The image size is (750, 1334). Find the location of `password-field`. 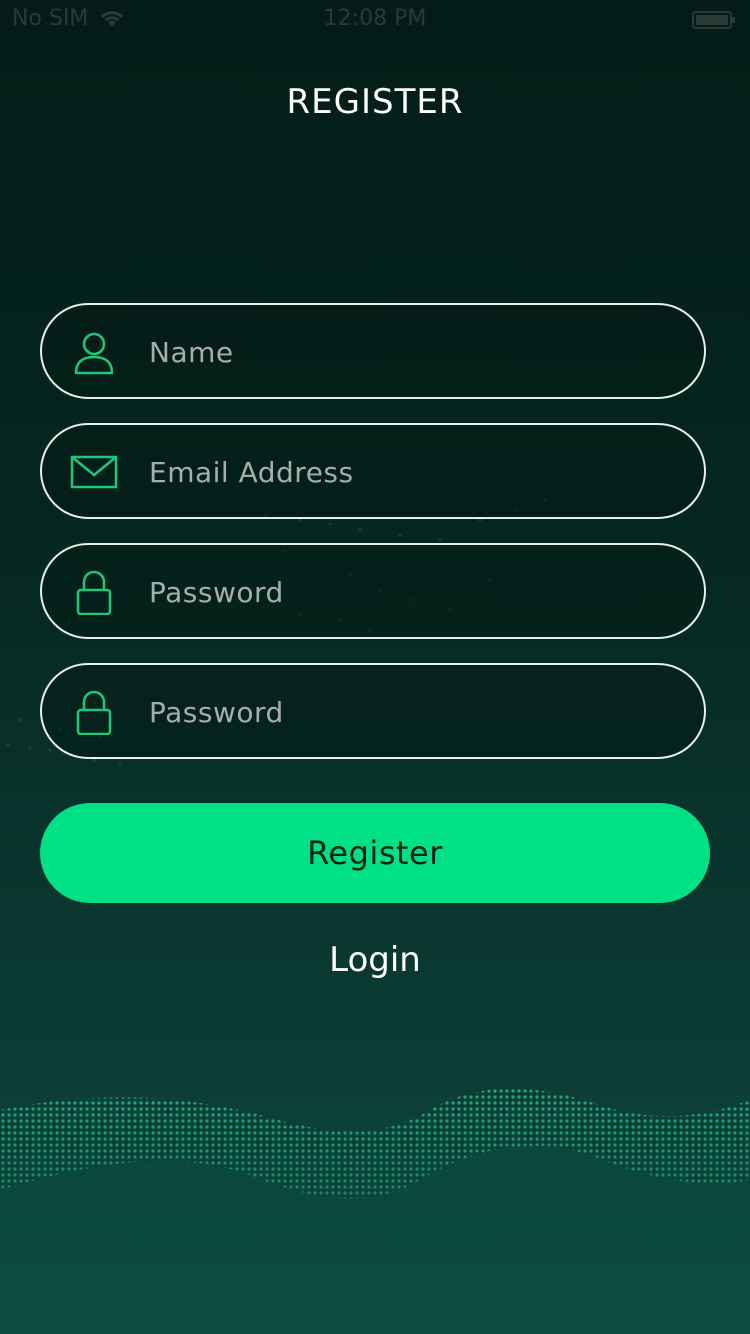

password-field is located at coordinates (373, 591).